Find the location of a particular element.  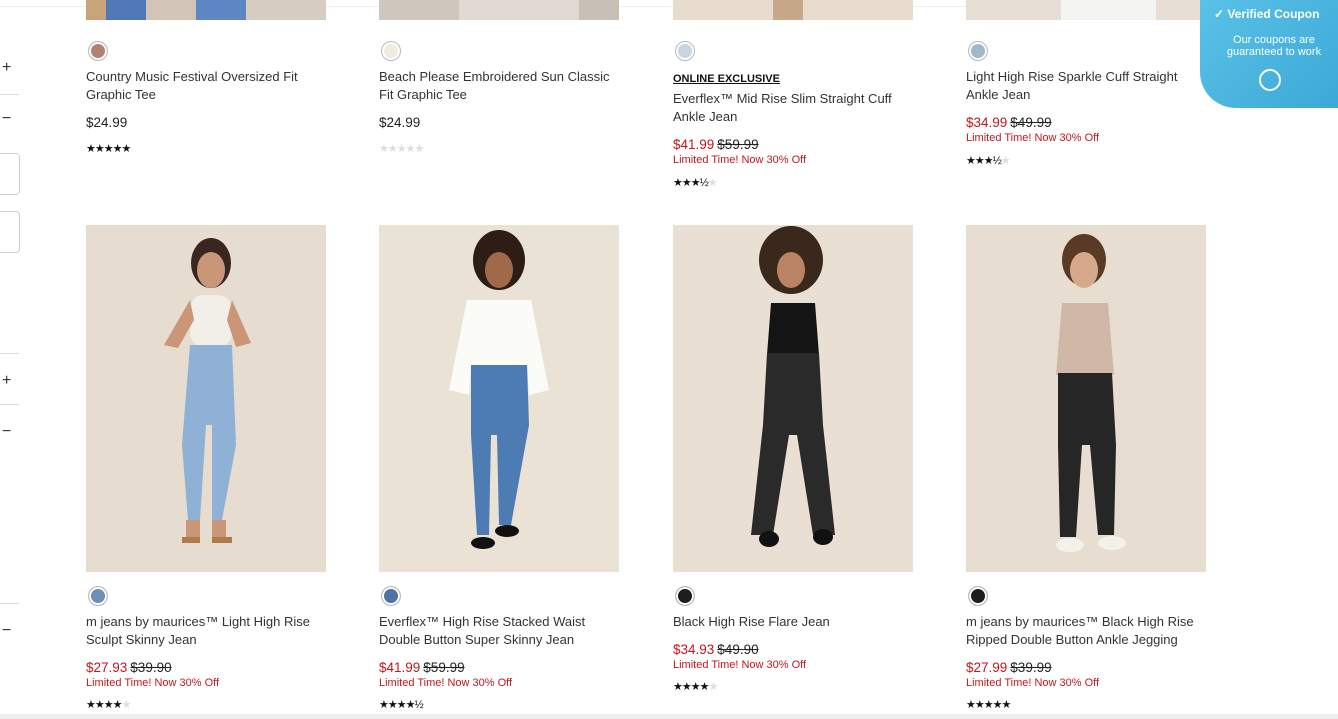

home-logo-icon is located at coordinates (1270, 80).